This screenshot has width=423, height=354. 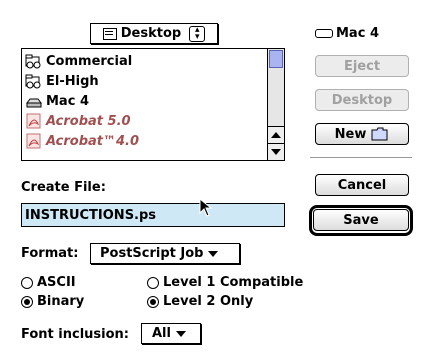 What do you see at coordinates (151, 33) in the screenshot?
I see `location-label: Desktop` at bounding box center [151, 33].